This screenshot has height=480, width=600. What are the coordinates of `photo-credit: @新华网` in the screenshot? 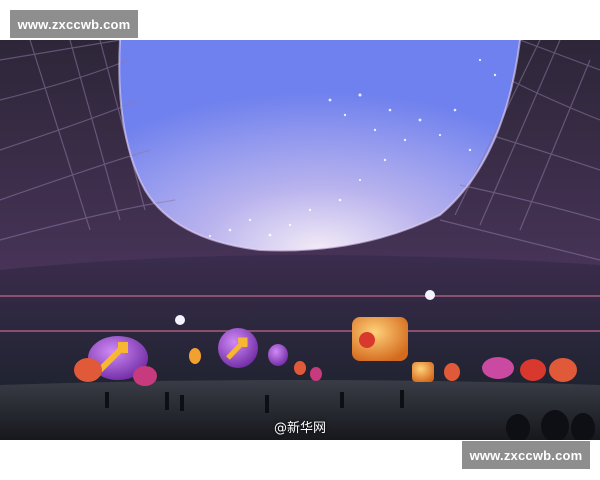 It's located at (299, 428).